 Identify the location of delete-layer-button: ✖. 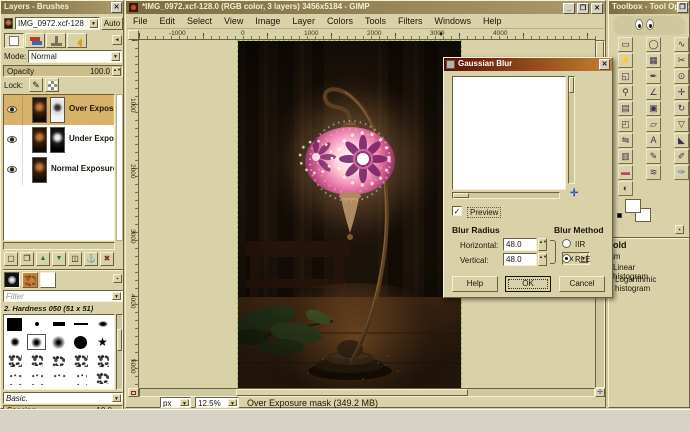
(107, 259).